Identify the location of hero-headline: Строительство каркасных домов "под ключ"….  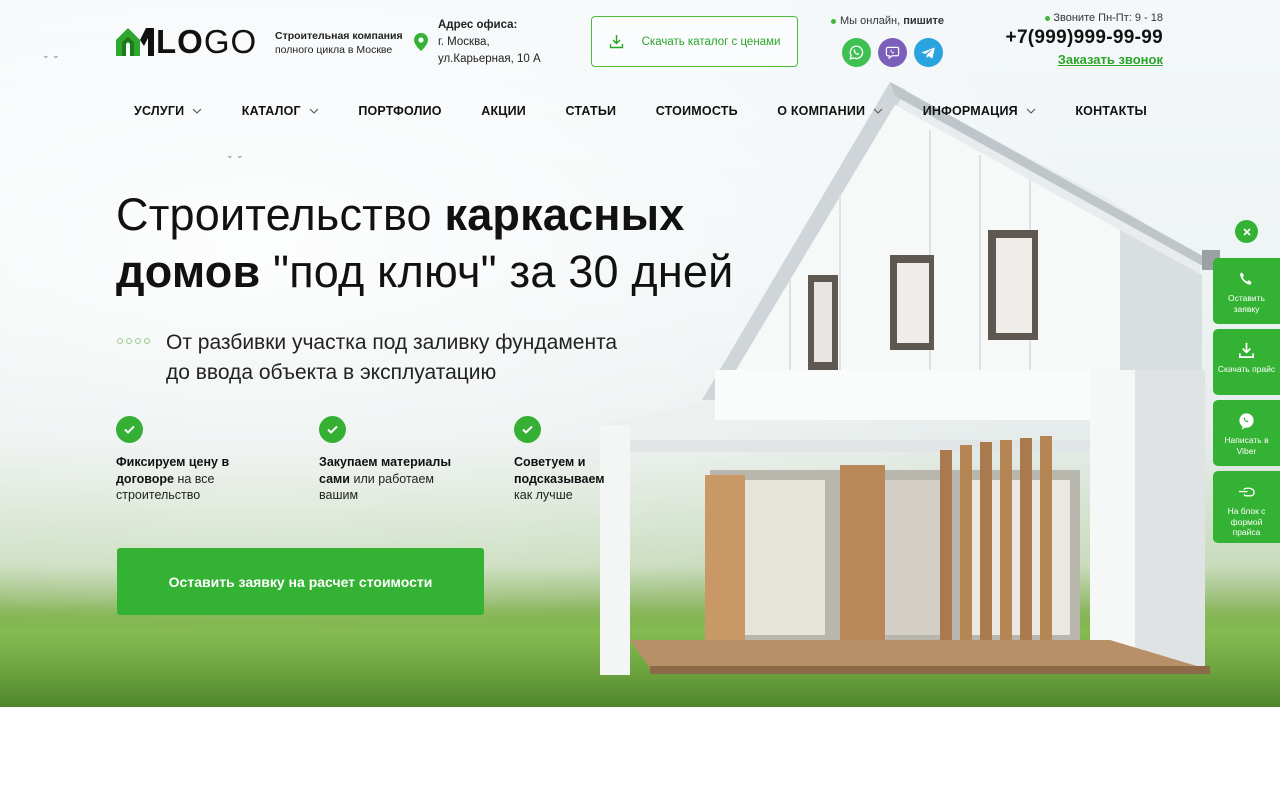
(424, 243).